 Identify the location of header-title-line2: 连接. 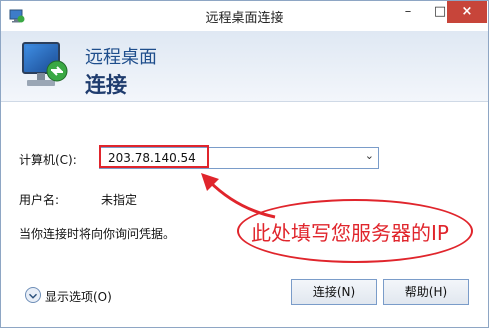
(106, 85).